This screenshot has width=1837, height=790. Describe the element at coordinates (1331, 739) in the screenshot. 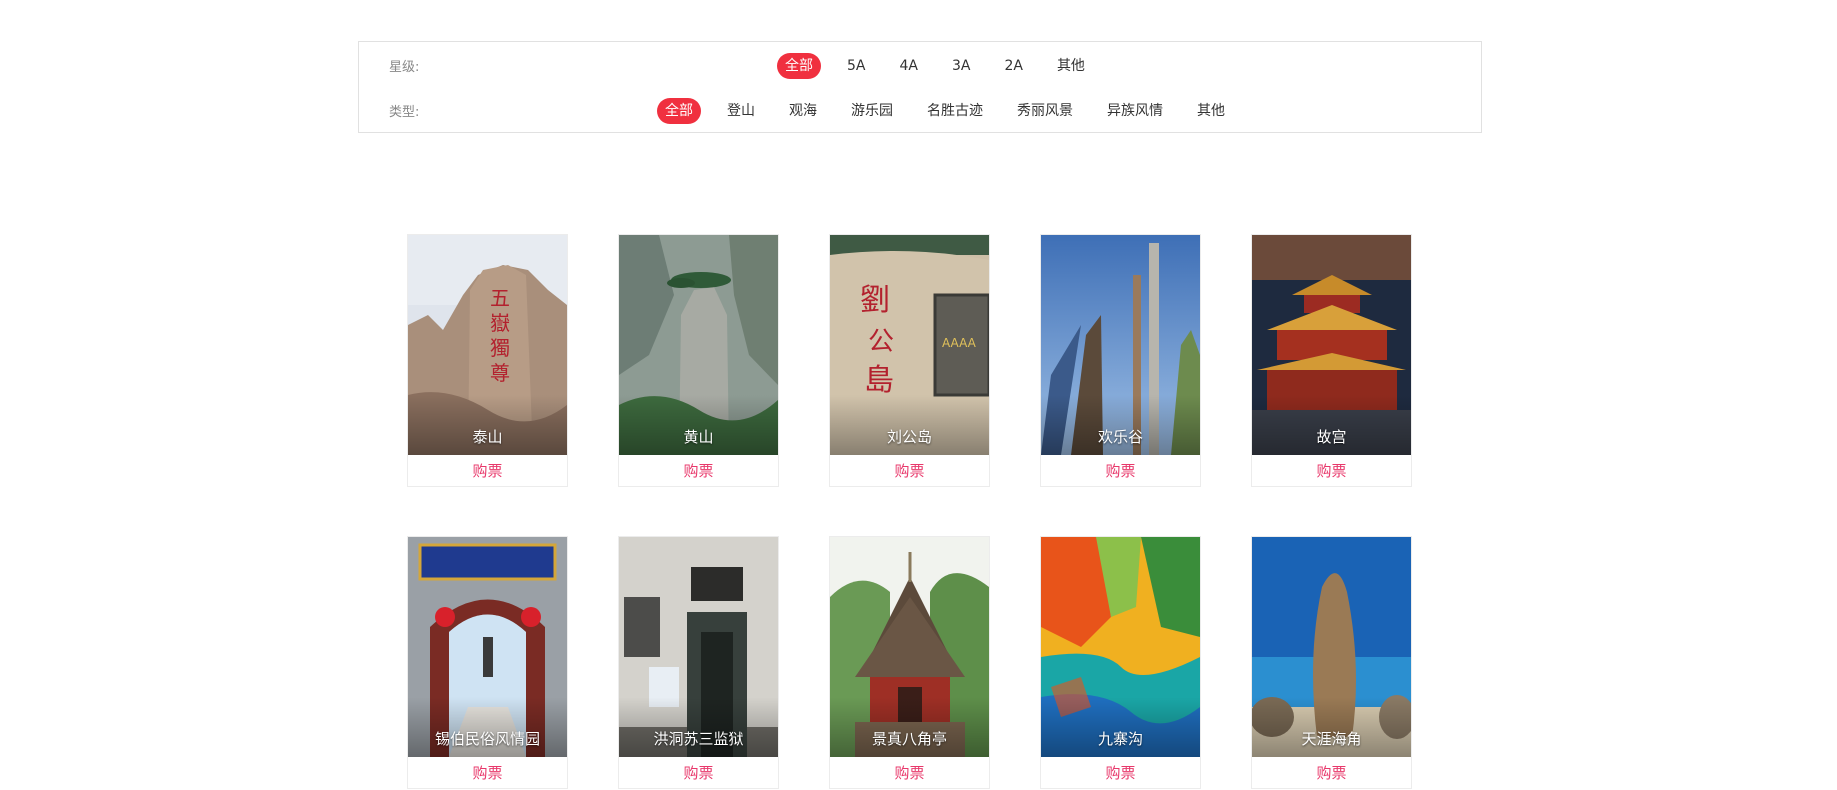

I see `attraction-name: 天涯海角` at that location.